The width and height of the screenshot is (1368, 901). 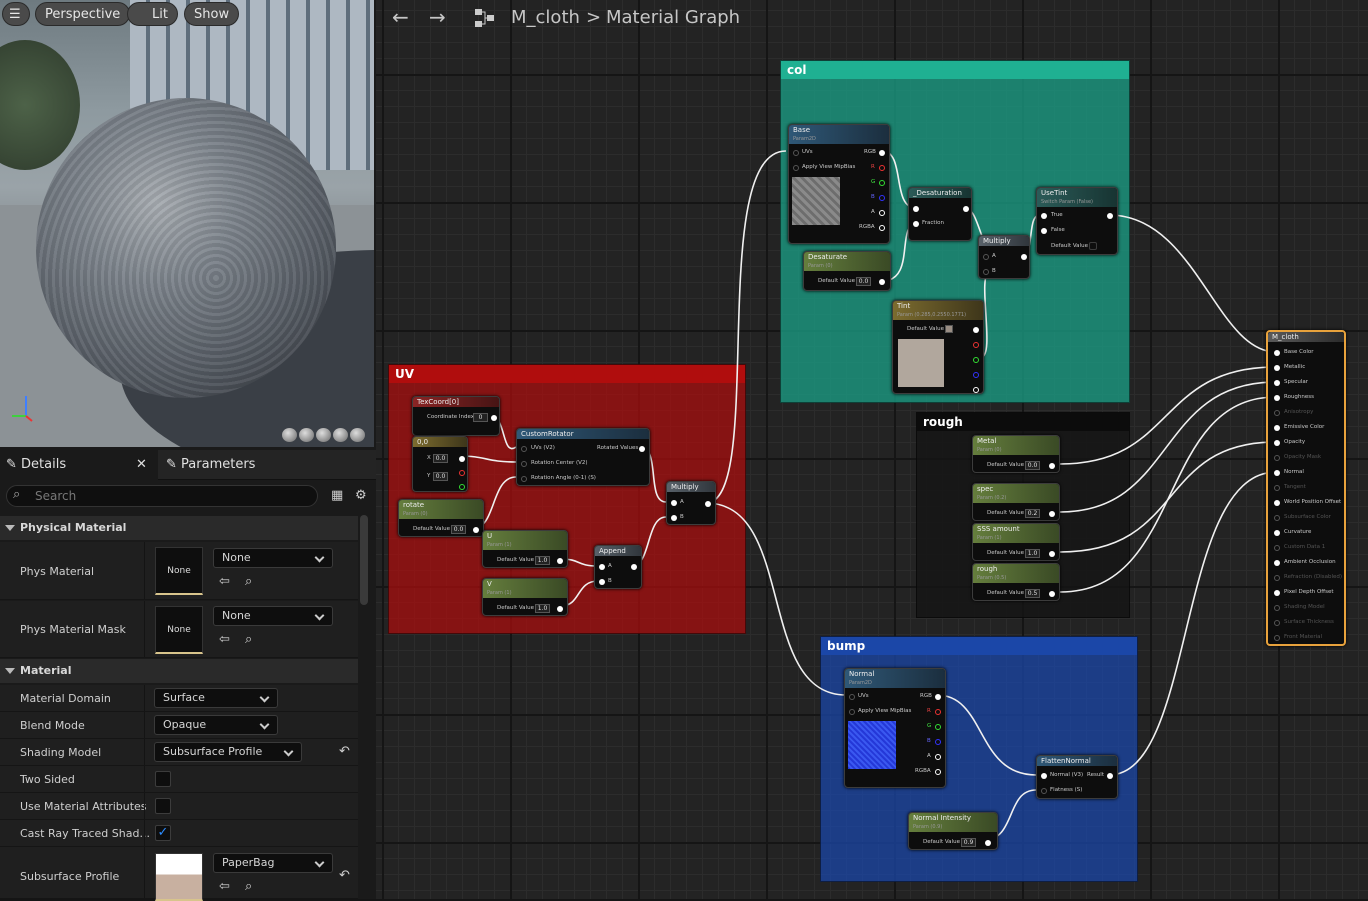 What do you see at coordinates (1016, 542) in the screenshot?
I see `scalar-param-sss-amount: SSS amount Param (1) Default Value 1.0` at bounding box center [1016, 542].